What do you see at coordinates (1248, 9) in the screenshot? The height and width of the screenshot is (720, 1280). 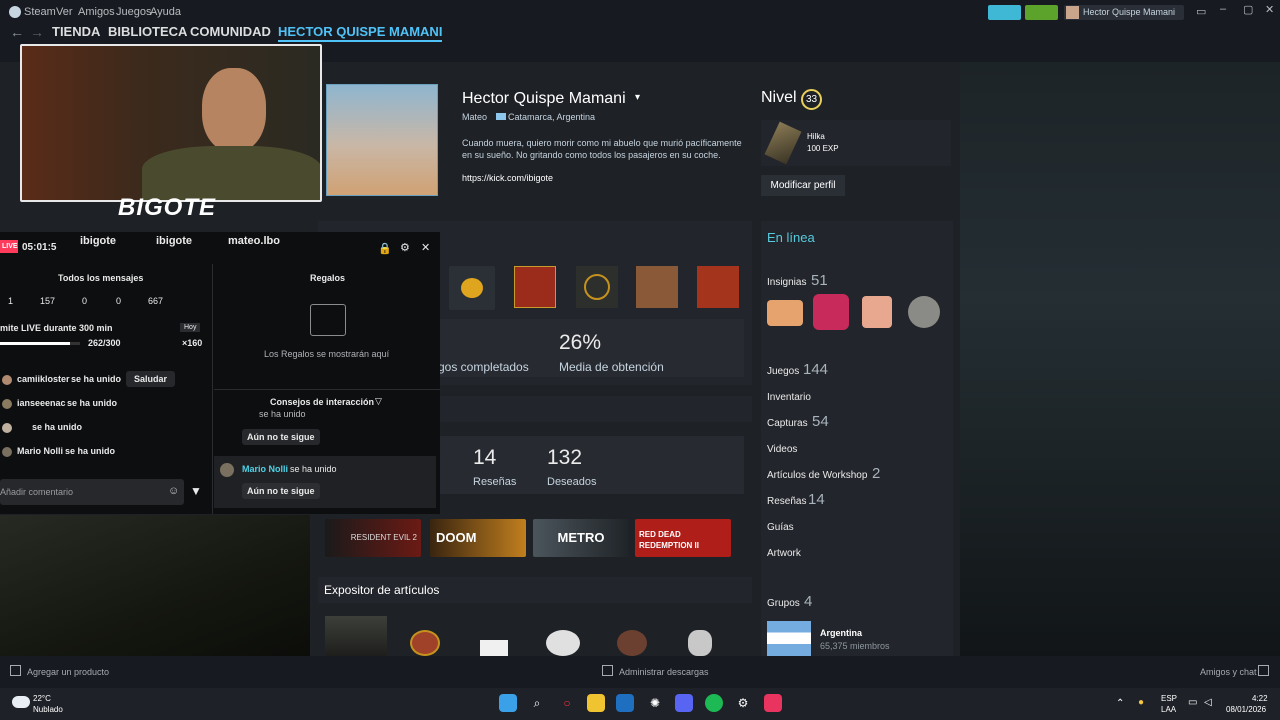 I see `maximize-icon: ▢` at bounding box center [1248, 9].